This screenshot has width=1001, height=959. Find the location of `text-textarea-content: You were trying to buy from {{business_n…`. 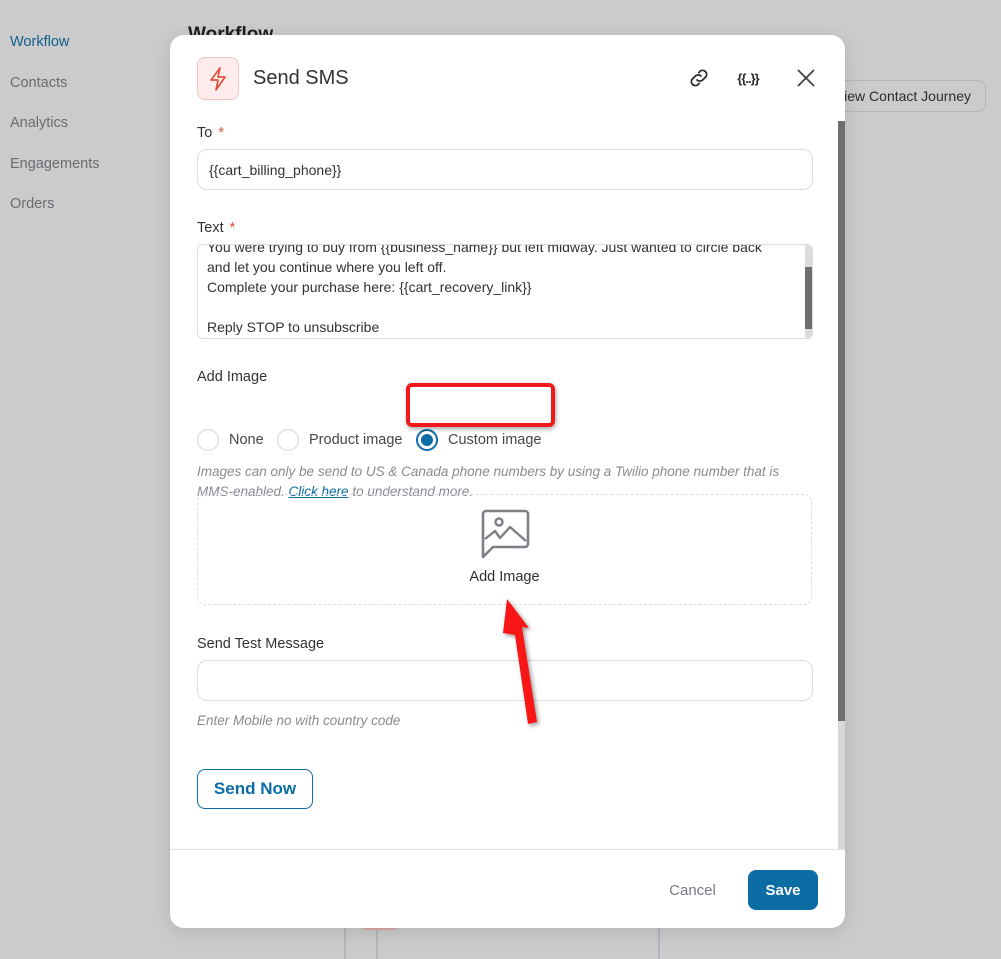

text-textarea-content: You were trying to buy from {{business_n… is located at coordinates (502, 291).